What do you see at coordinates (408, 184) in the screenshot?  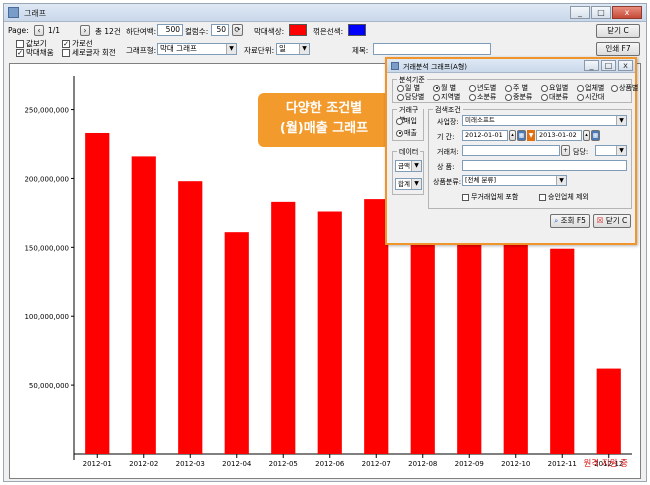 I see `data-sum-select: 합계 ▼` at bounding box center [408, 184].